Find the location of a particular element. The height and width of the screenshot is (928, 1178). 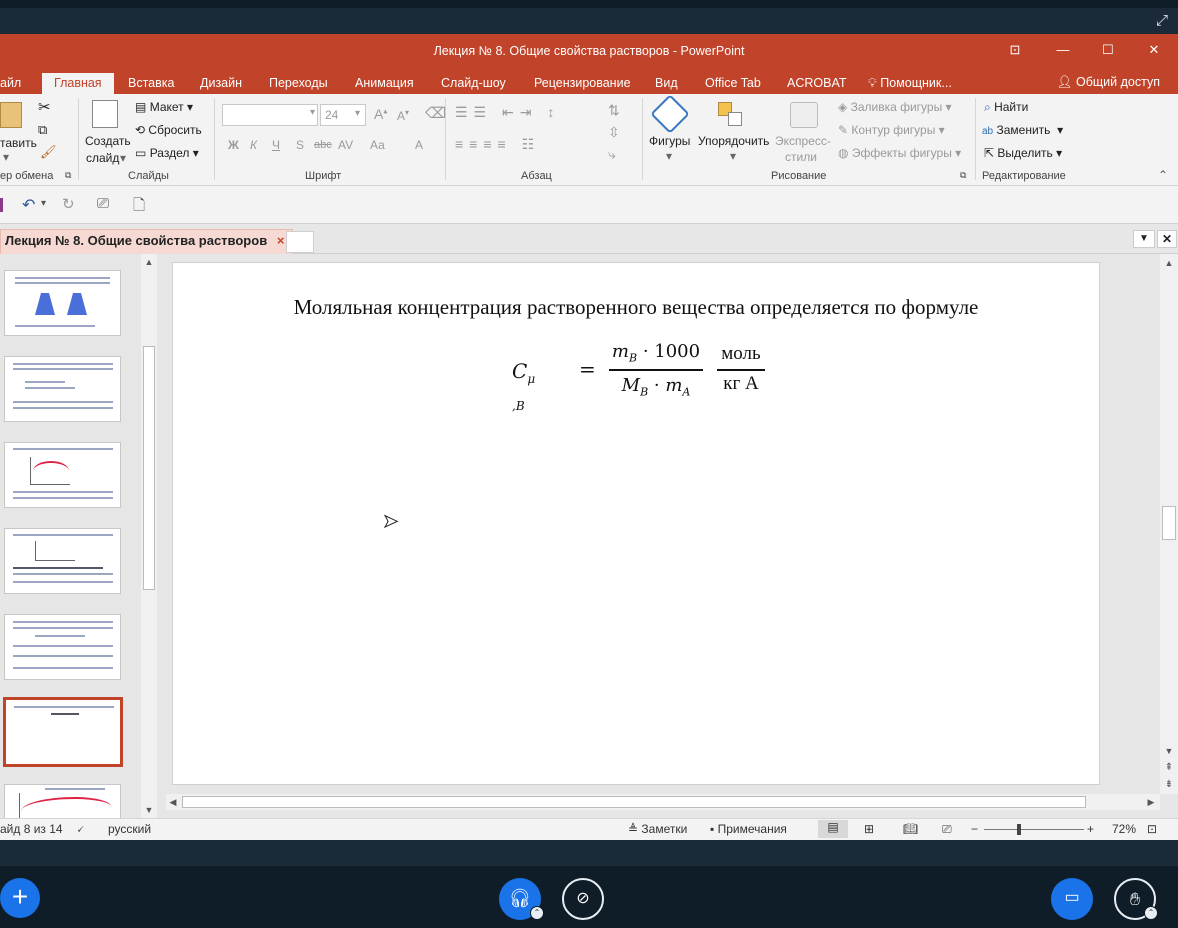

tab-list-dropdown-icon: ▼ is located at coordinates (1144, 239).